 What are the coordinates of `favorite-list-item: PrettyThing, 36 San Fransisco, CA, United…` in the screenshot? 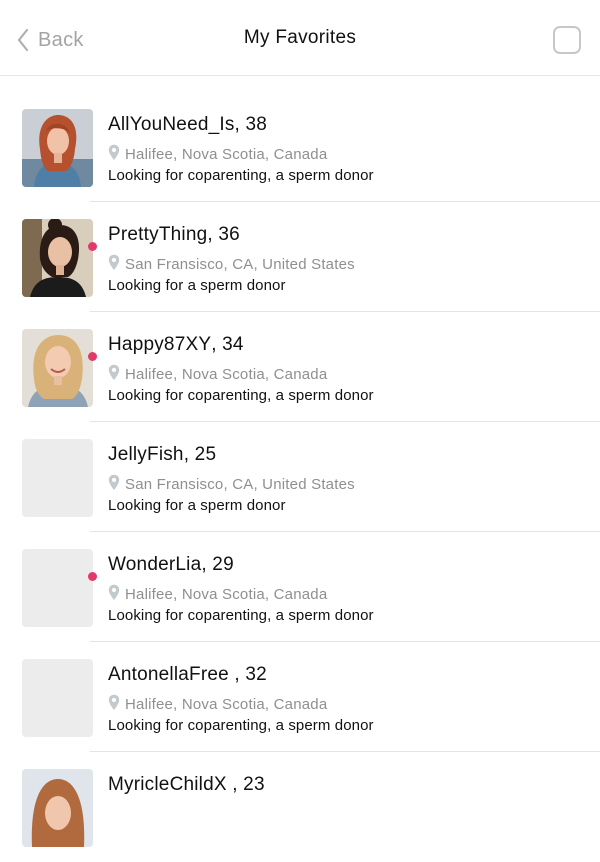 It's located at (300, 257).